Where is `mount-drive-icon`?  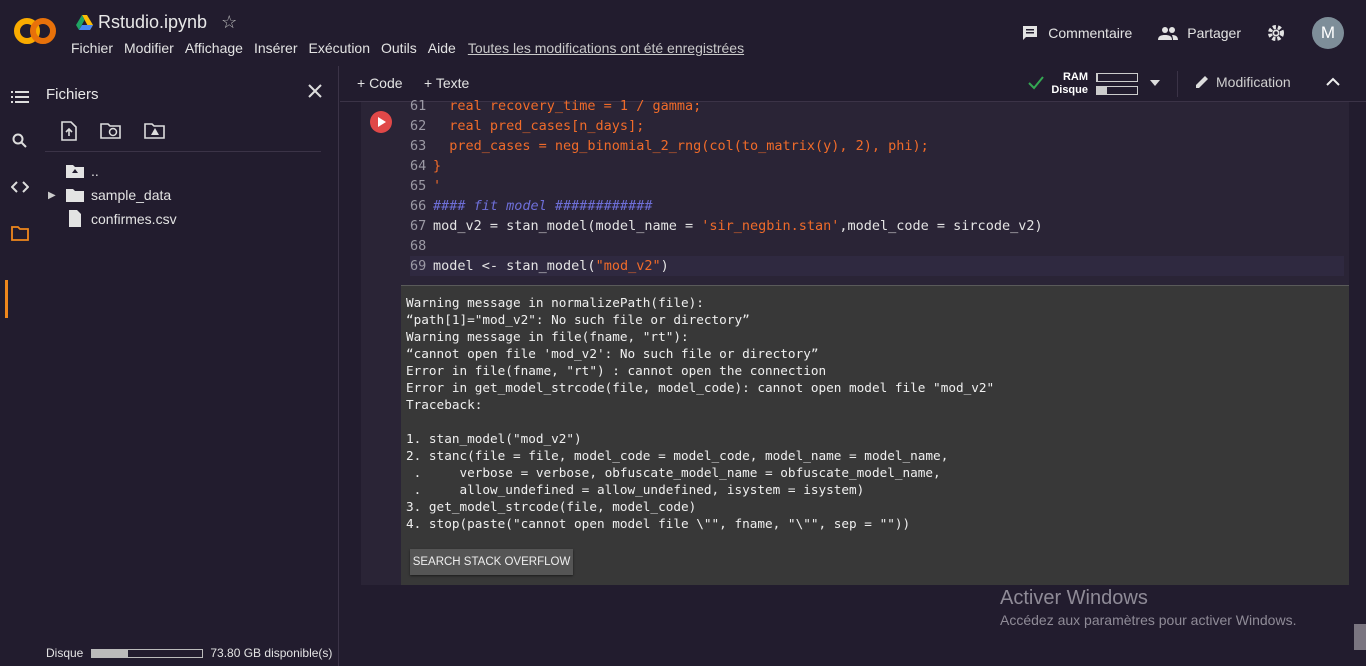
mount-drive-icon is located at coordinates (155, 131).